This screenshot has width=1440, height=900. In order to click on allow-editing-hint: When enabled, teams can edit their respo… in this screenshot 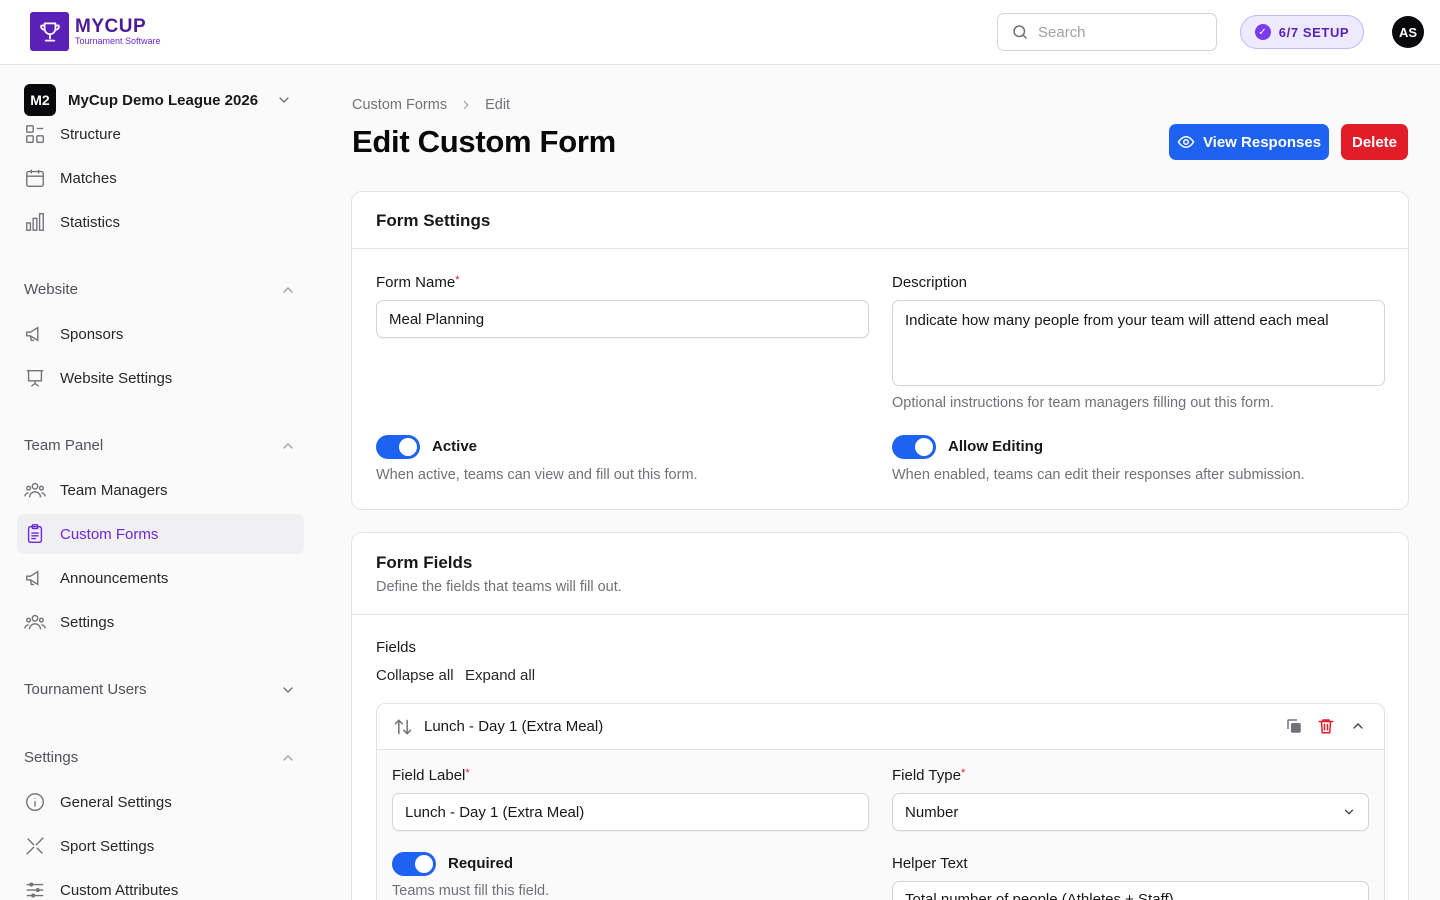, I will do `click(1098, 475)`.